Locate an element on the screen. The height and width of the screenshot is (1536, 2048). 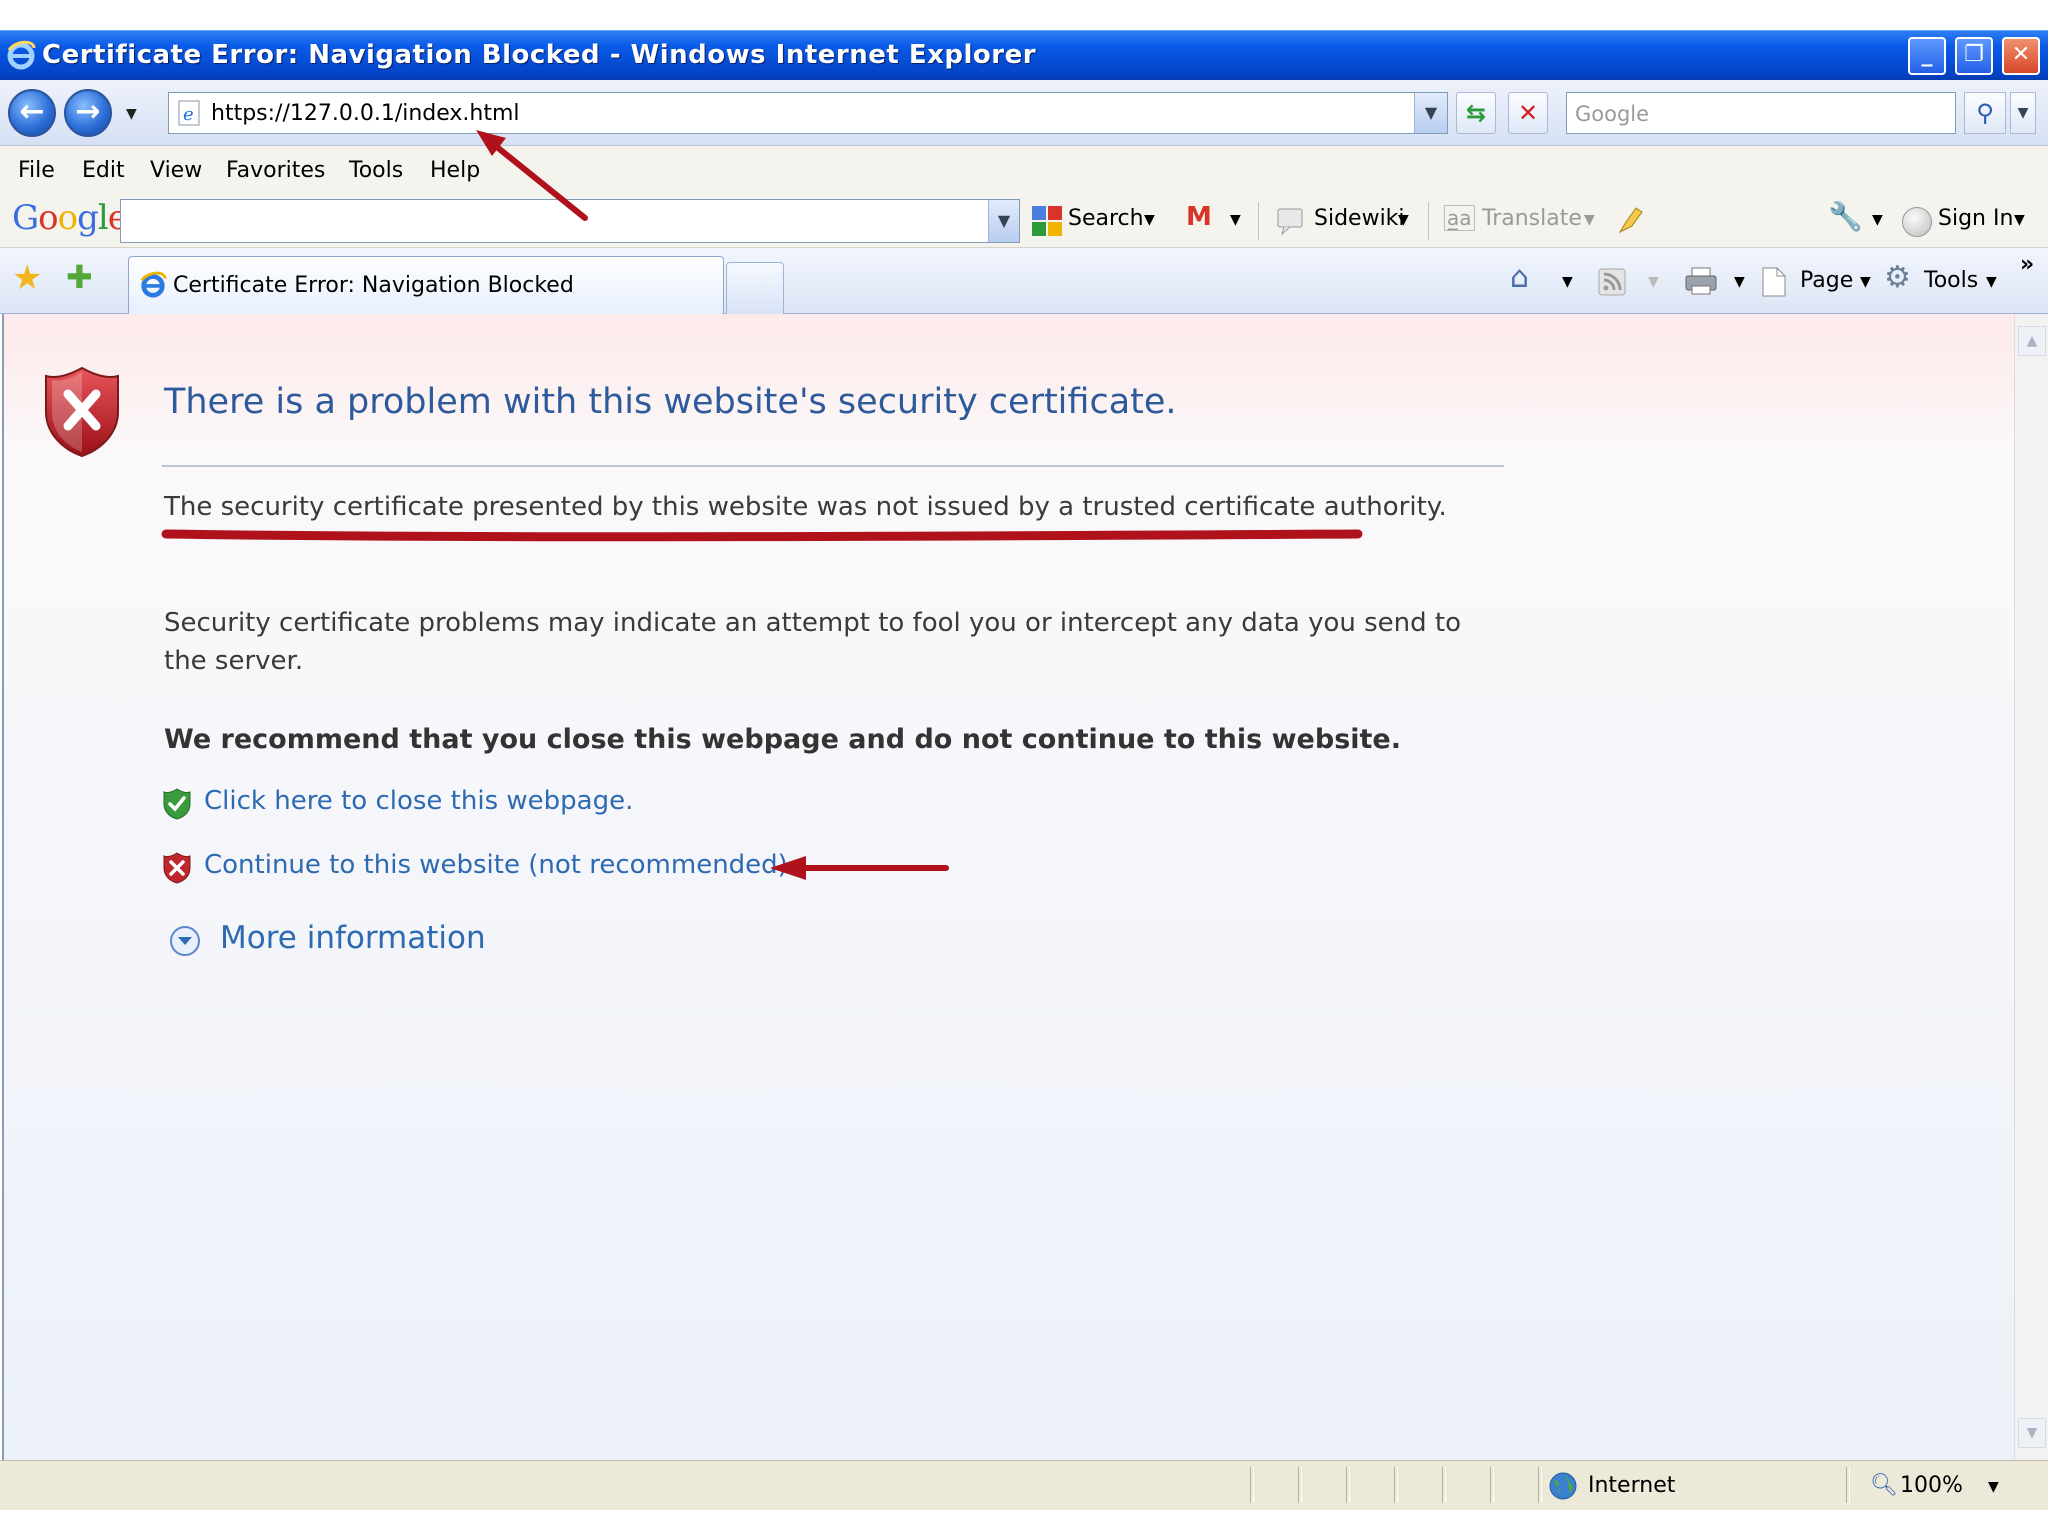
continue-link-annotation-arrow is located at coordinates (859, 868).